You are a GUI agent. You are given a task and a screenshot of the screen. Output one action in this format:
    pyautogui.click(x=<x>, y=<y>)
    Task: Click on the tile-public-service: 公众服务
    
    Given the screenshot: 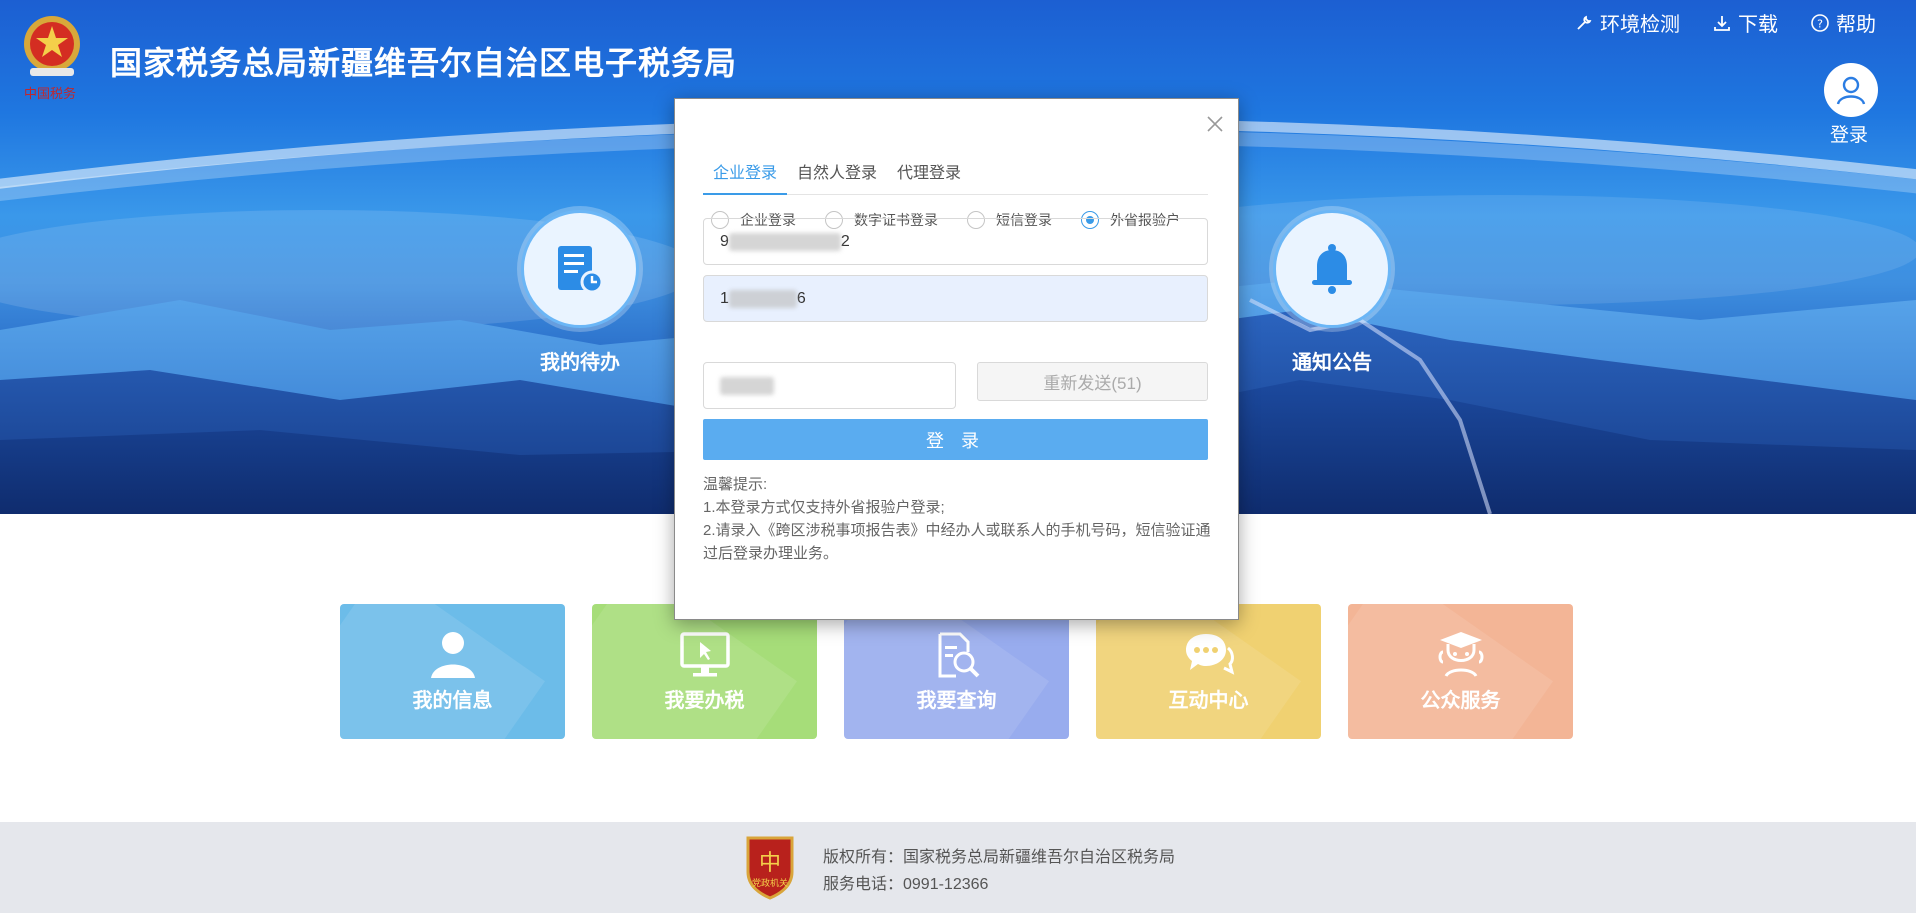 What is the action you would take?
    pyautogui.click(x=1460, y=671)
    